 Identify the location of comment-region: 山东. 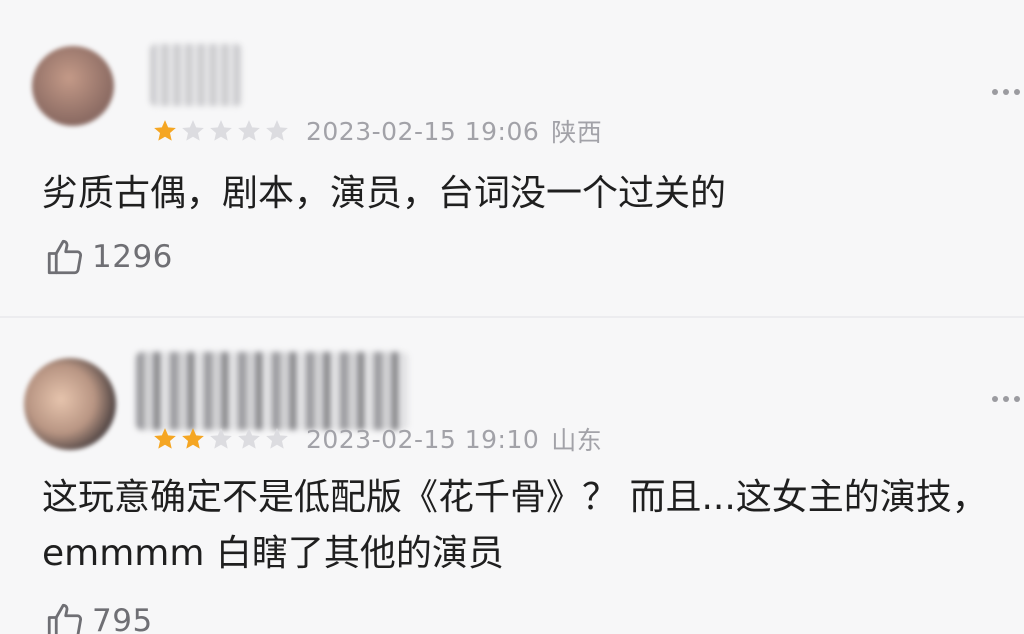
(577, 440).